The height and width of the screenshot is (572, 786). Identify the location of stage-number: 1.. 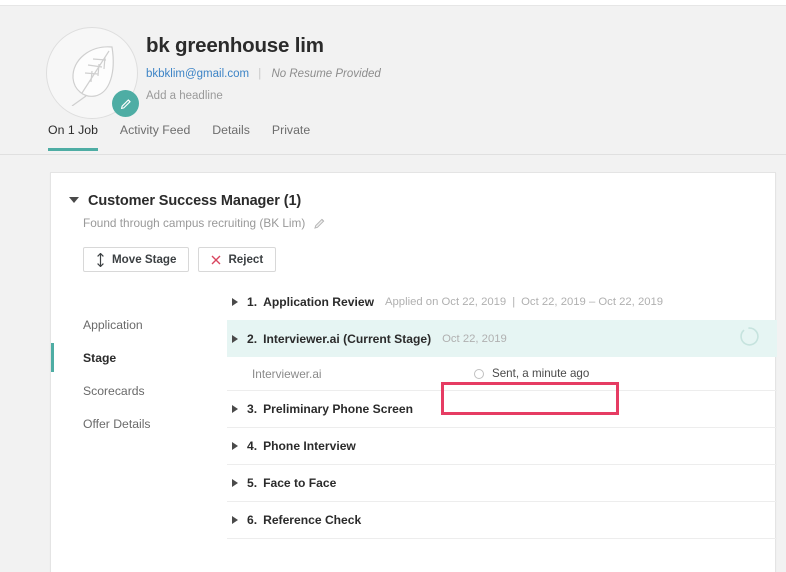
(252, 301).